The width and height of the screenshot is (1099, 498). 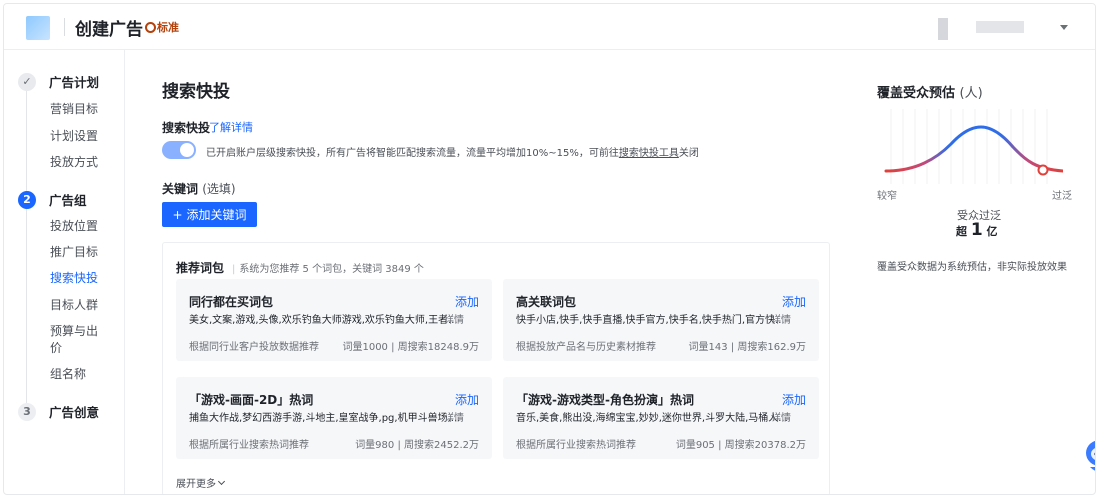 I want to click on audience-value: 超 1 亿, so click(x=977, y=230).